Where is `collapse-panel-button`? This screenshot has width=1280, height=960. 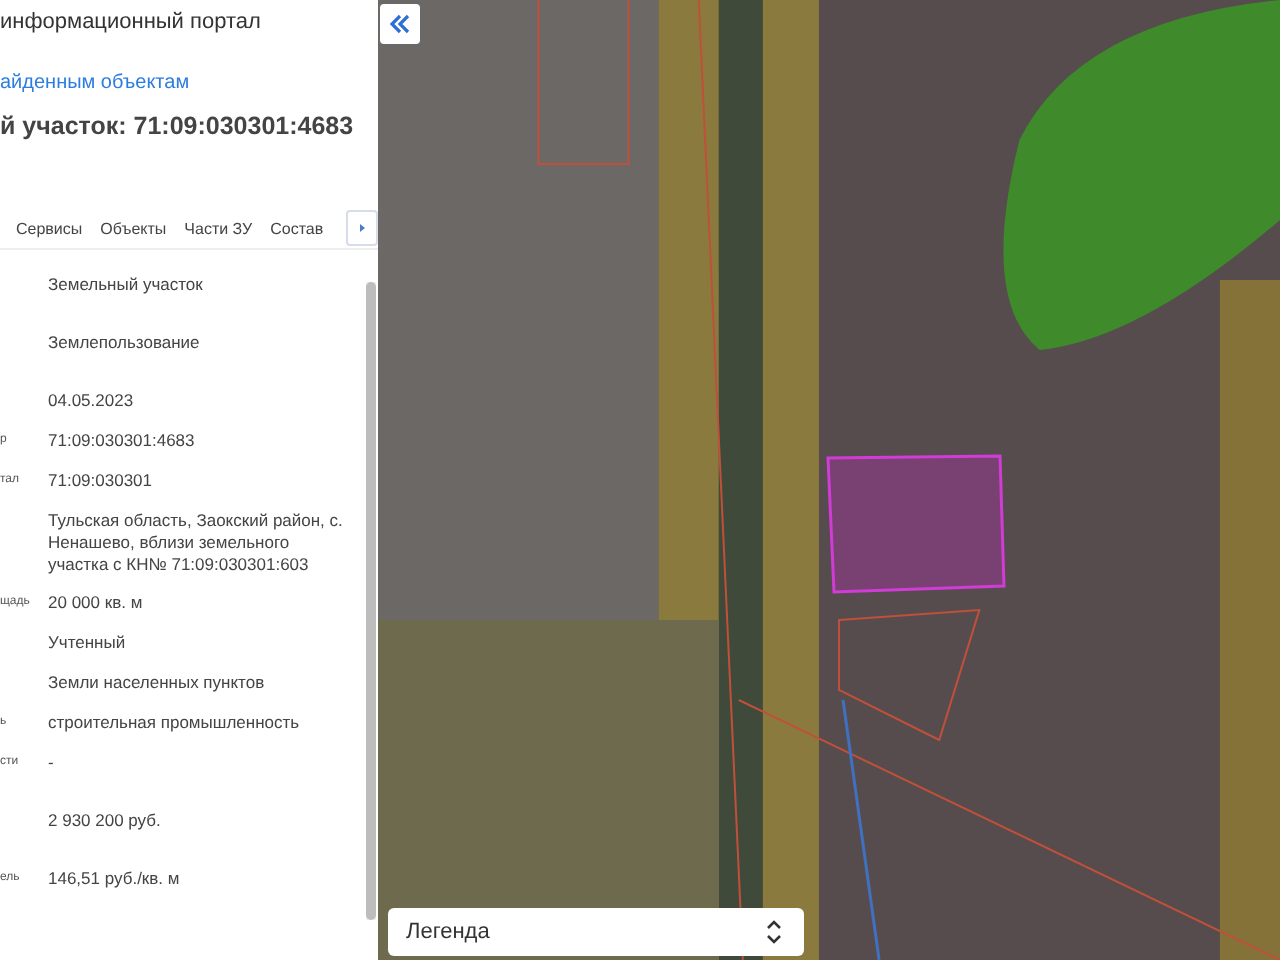 collapse-panel-button is located at coordinates (400, 24).